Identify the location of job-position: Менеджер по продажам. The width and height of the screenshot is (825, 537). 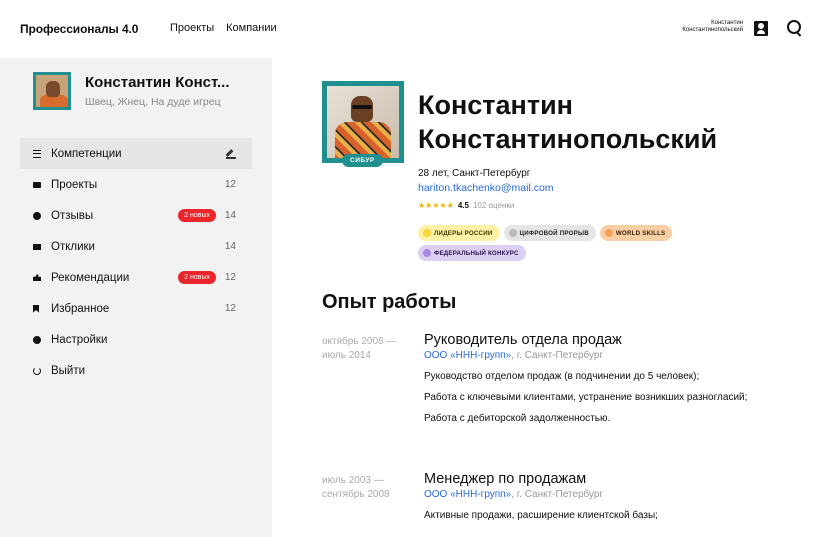
(505, 479).